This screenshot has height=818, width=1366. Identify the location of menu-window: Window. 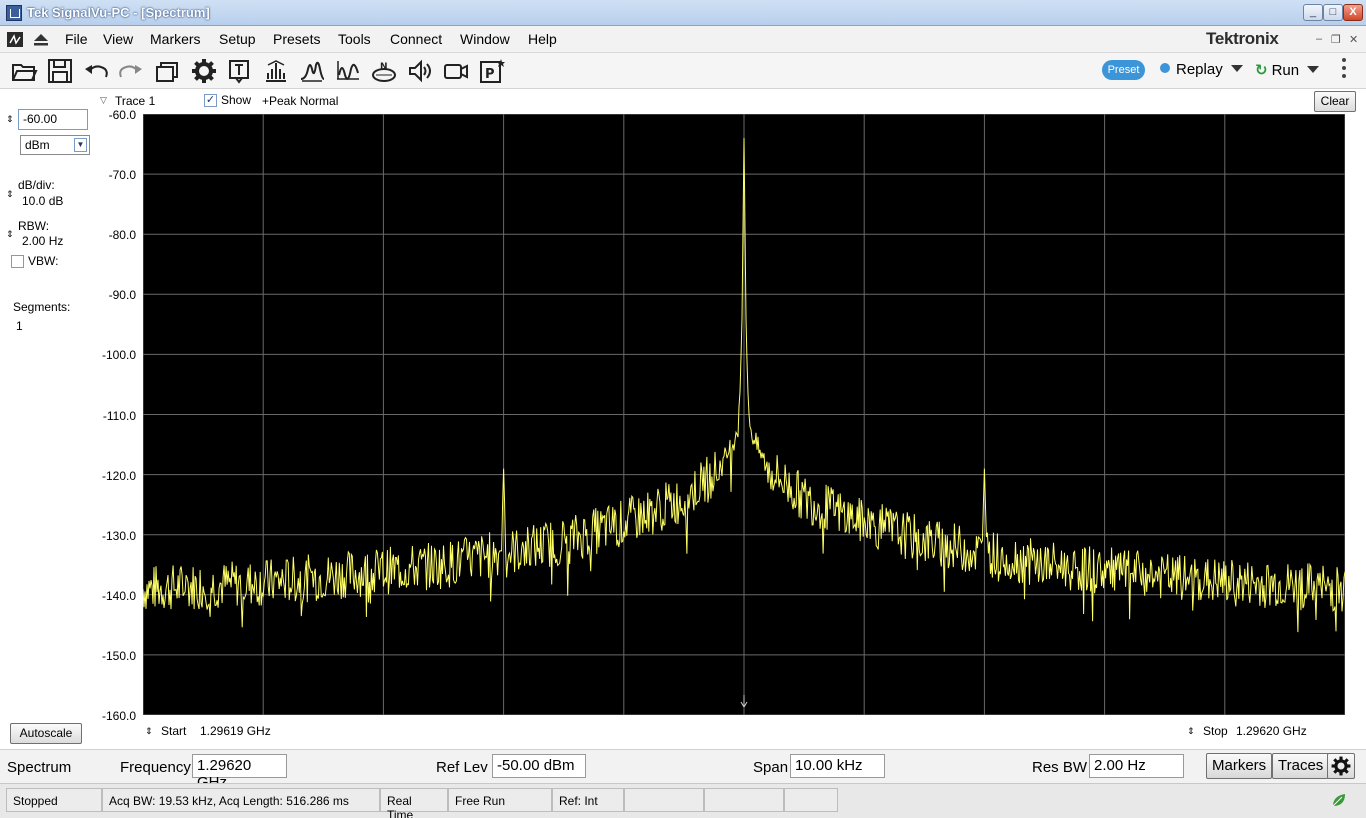
(485, 39).